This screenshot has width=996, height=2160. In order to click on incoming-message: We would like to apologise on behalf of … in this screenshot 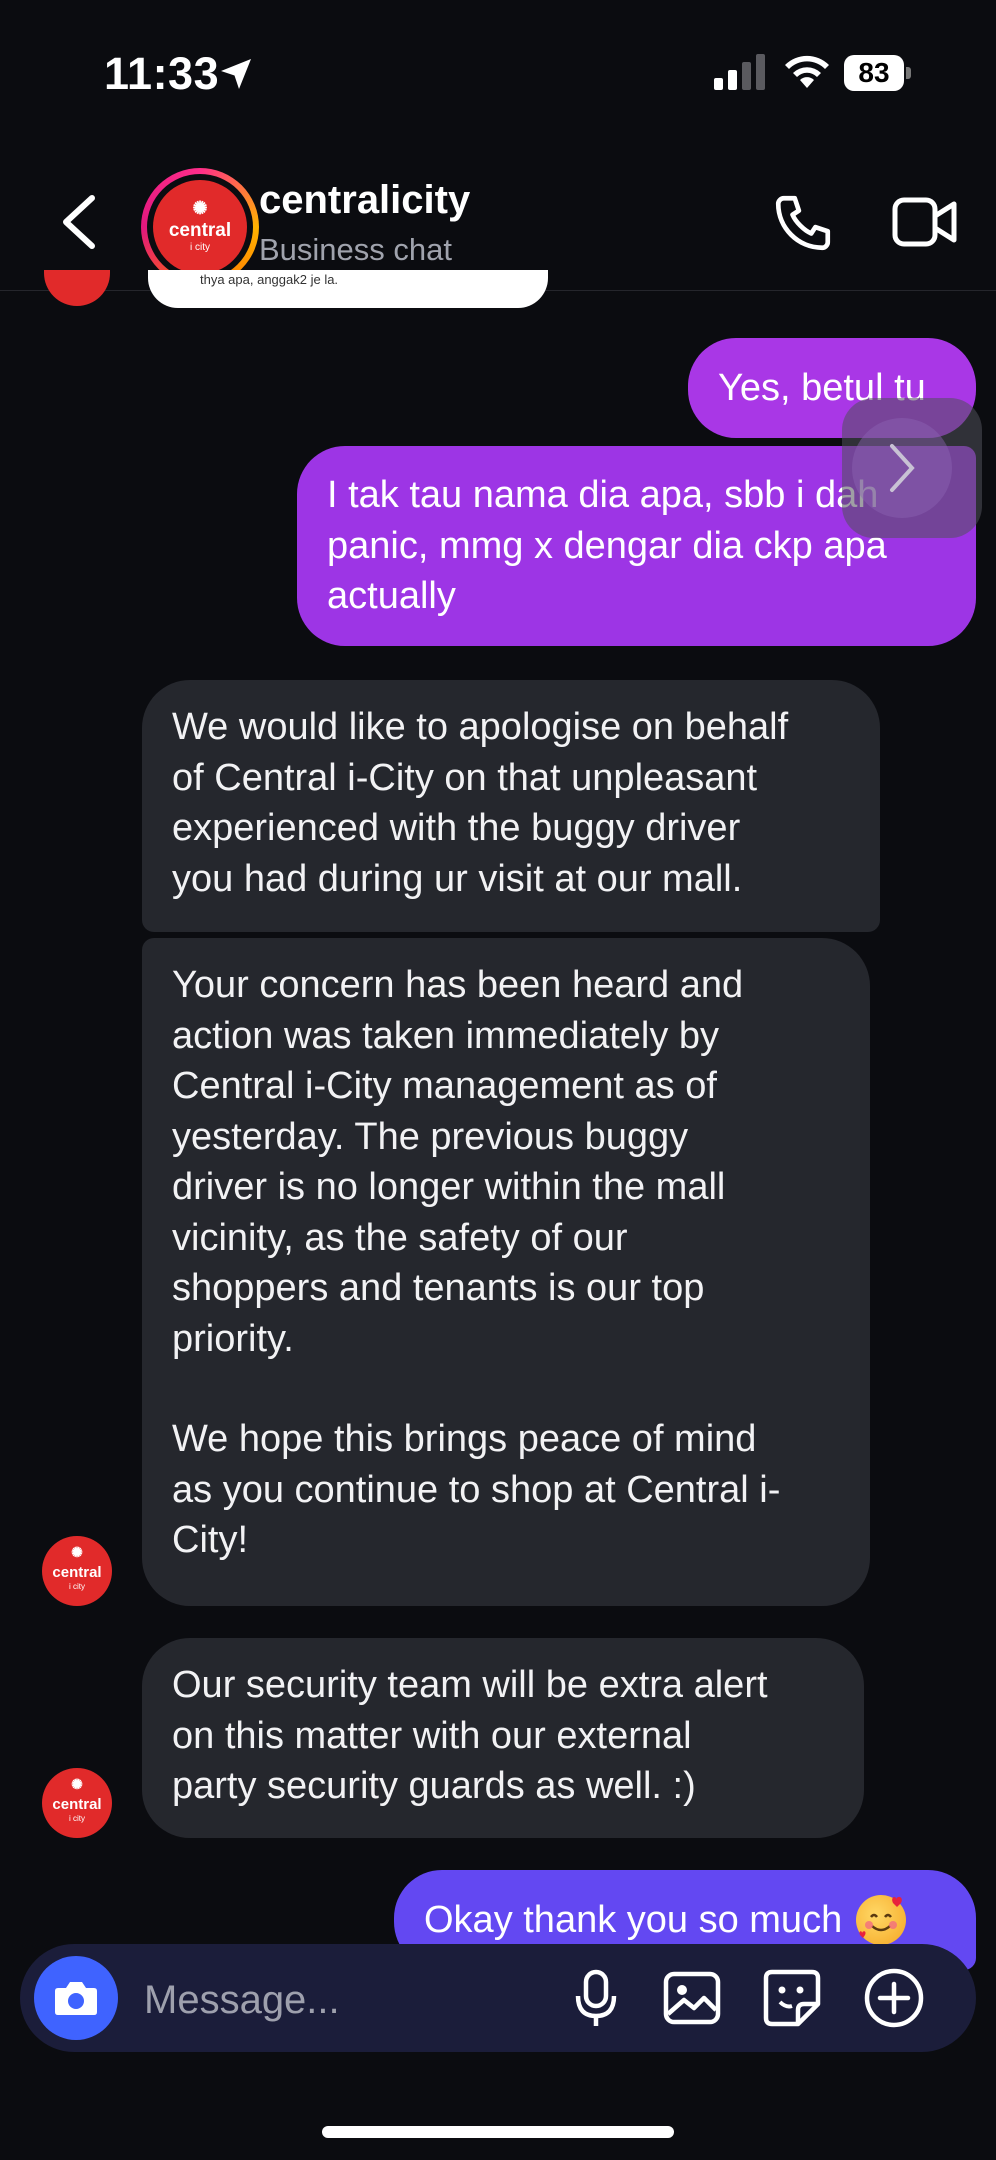, I will do `click(511, 806)`.